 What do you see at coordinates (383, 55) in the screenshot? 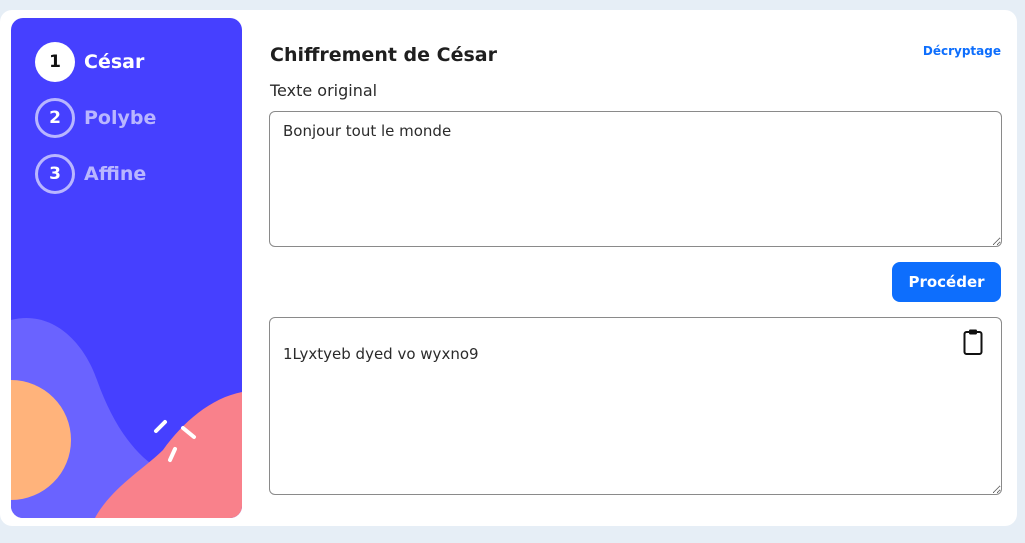
I see `page-title: Chiffrement de César` at bounding box center [383, 55].